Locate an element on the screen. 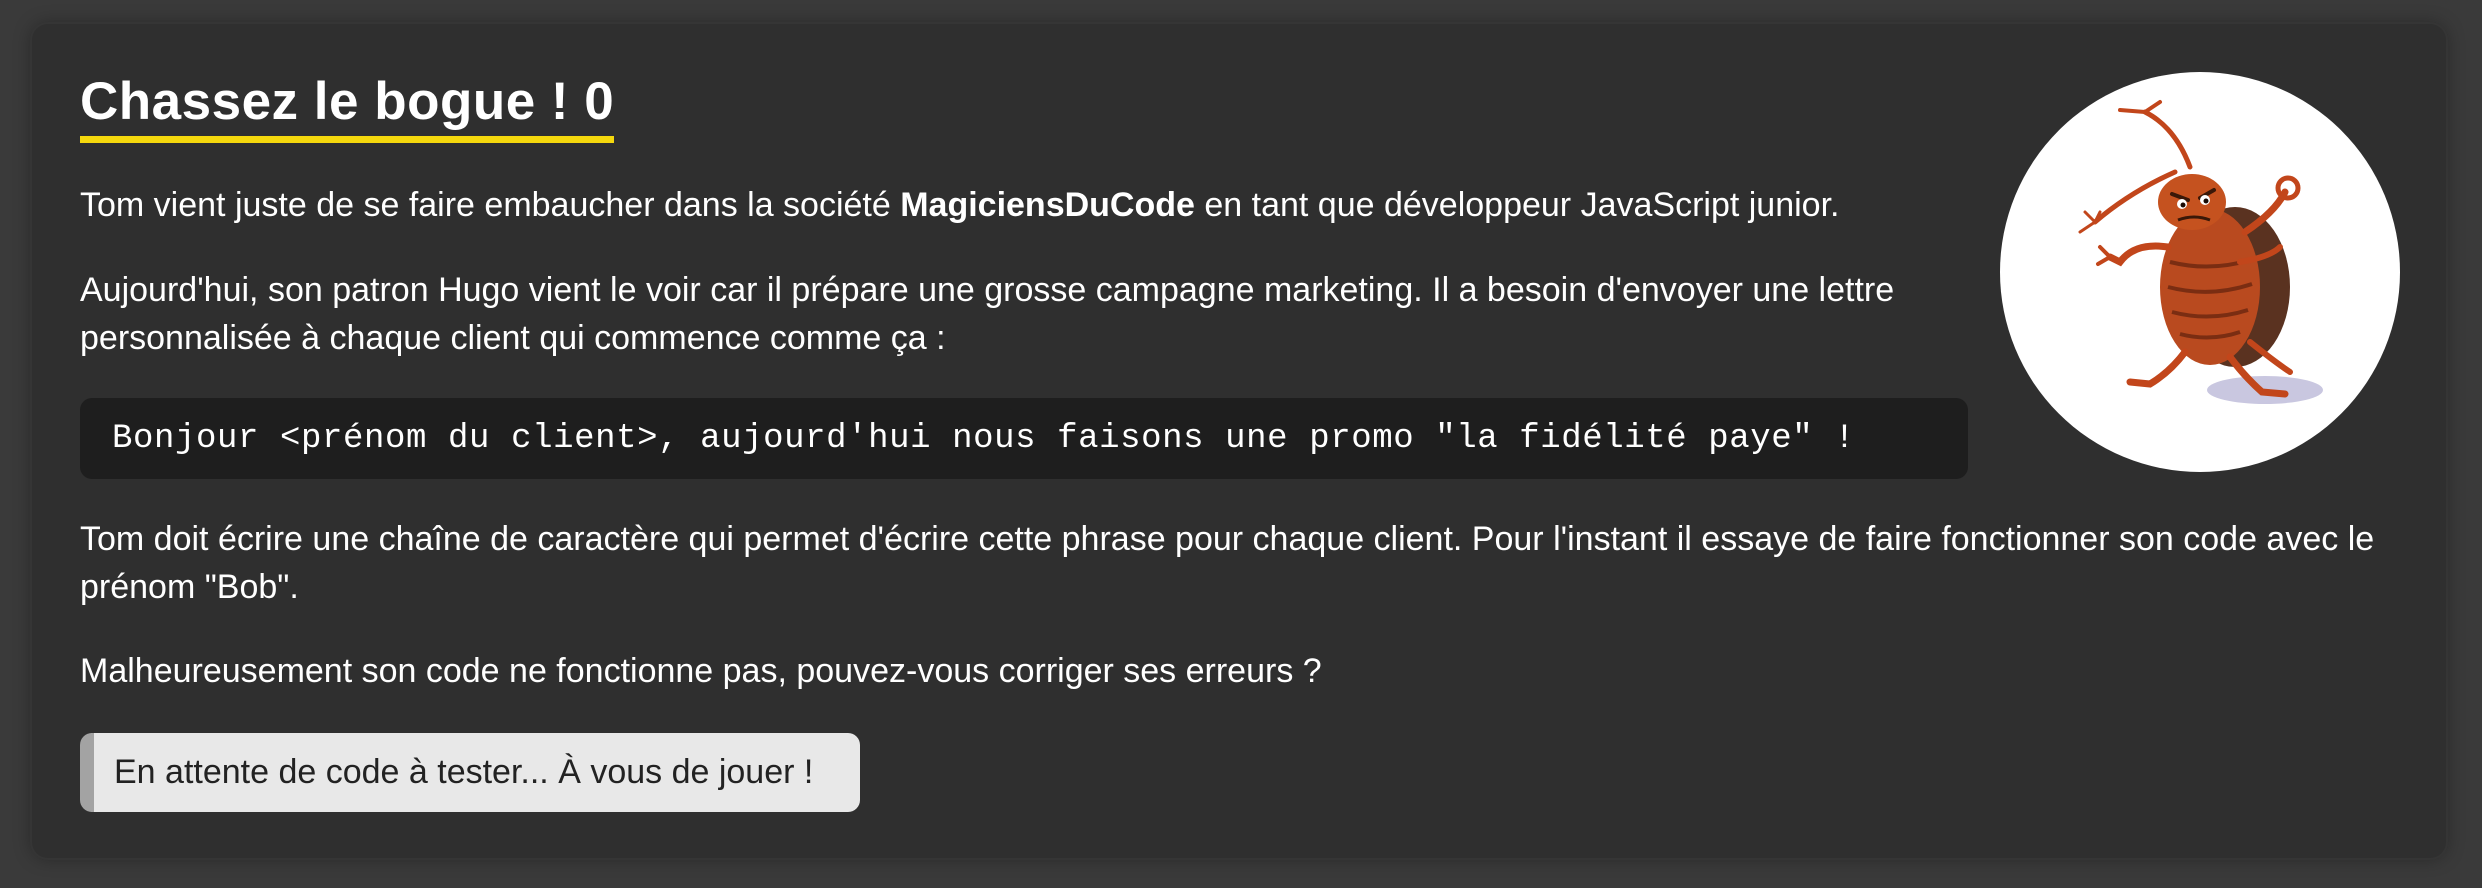 The height and width of the screenshot is (888, 2482). company-name: MagiciensDuCode is located at coordinates (1047, 205).